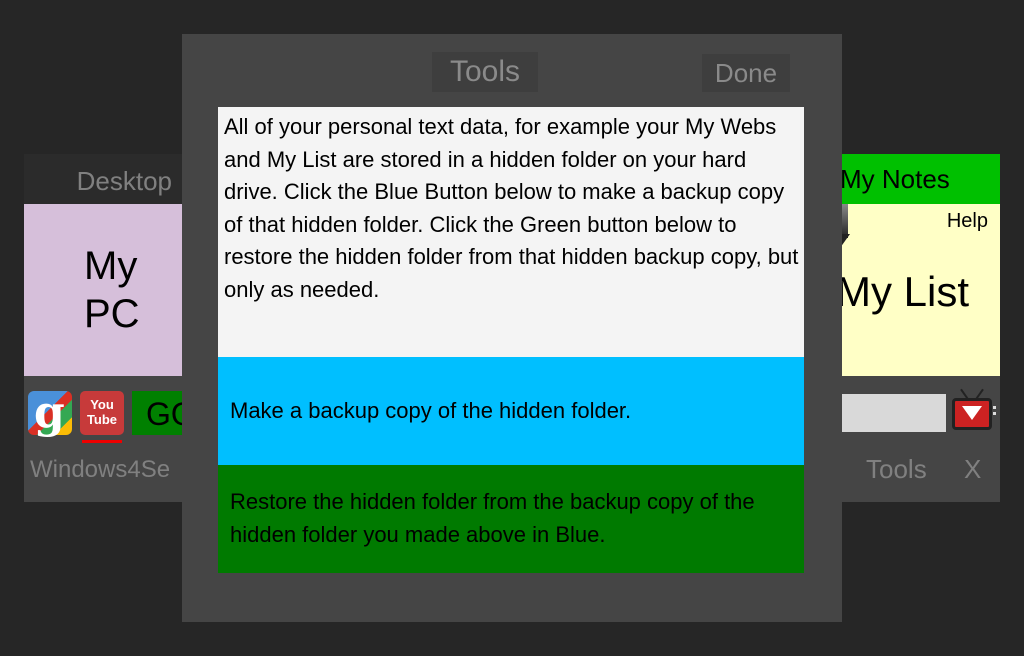  Describe the element at coordinates (847, 226) in the screenshot. I see `down-arrow-icon` at that location.